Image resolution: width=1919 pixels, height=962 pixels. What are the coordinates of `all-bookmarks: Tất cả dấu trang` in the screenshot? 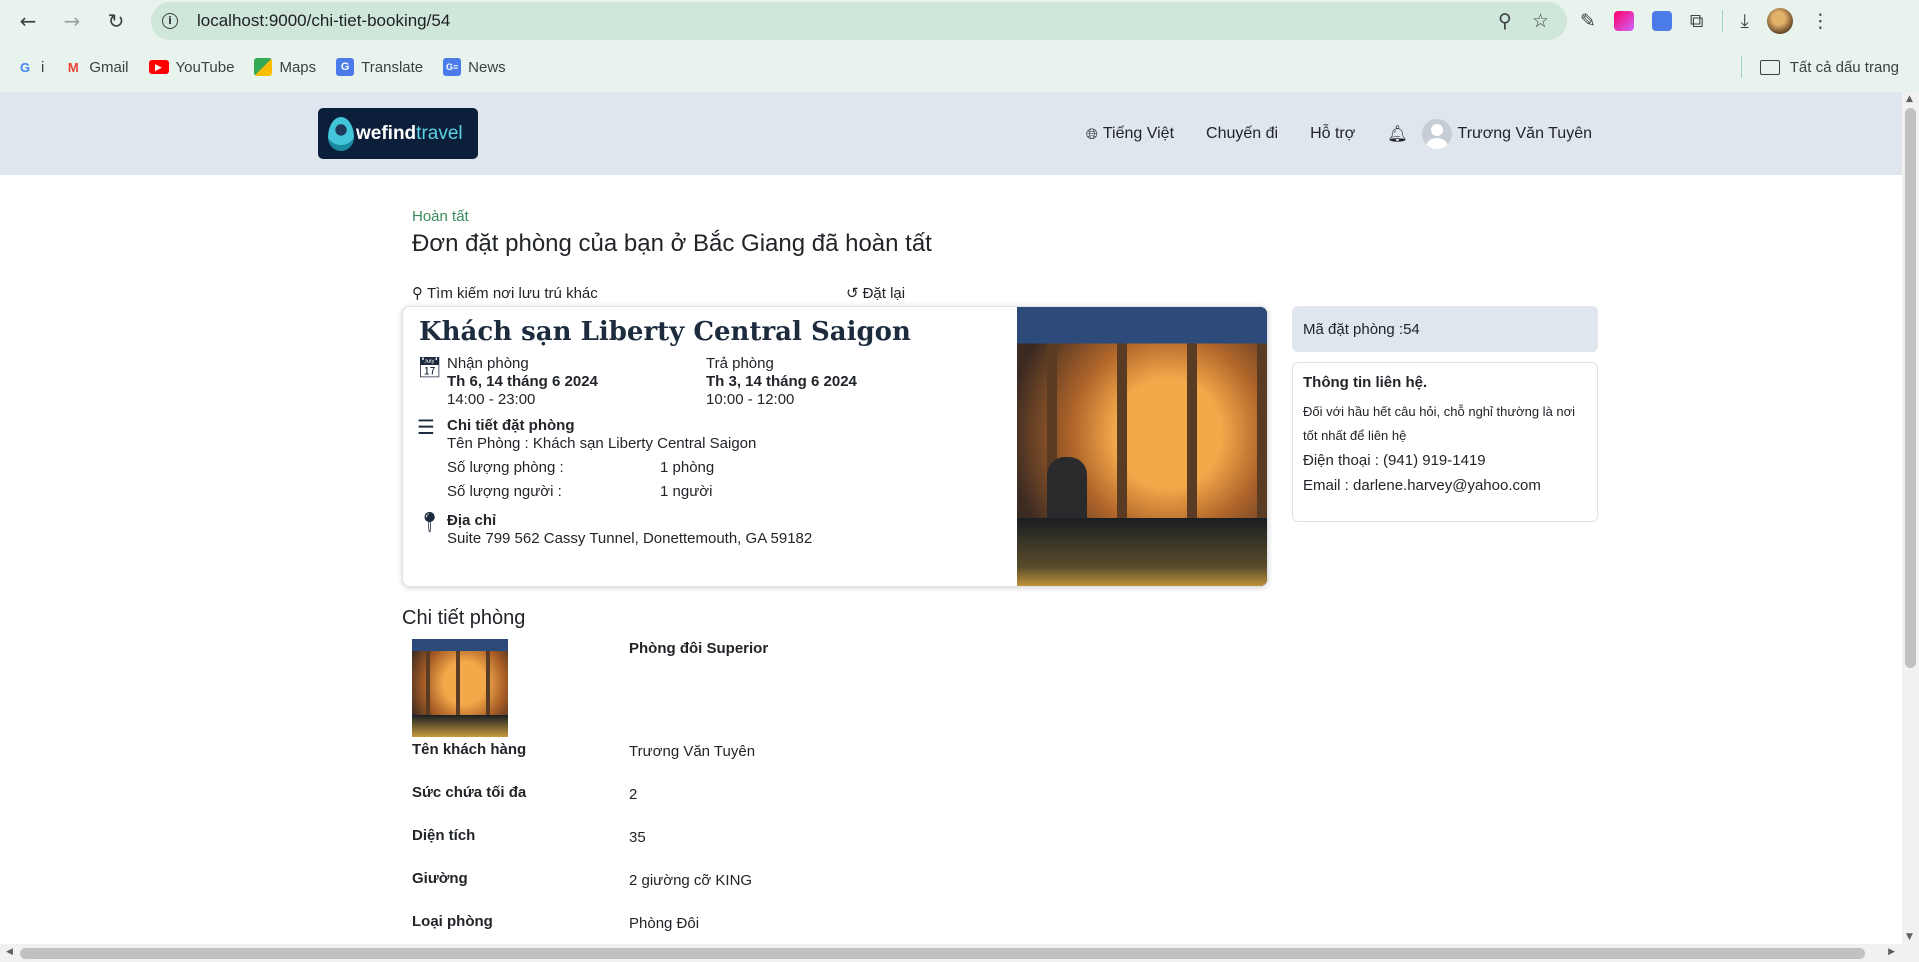 It's located at (1819, 67).